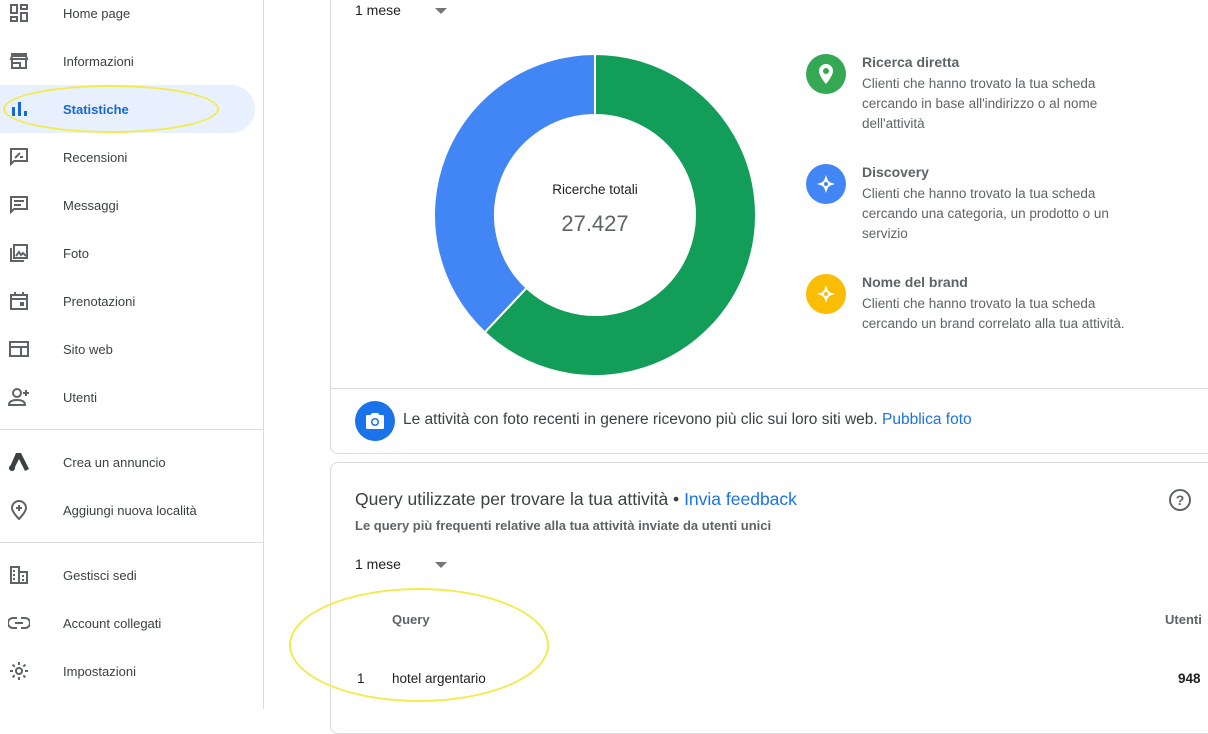 The width and height of the screenshot is (1208, 734). I want to click on sidebar-item-label: Aggiungi nuova località, so click(130, 510).